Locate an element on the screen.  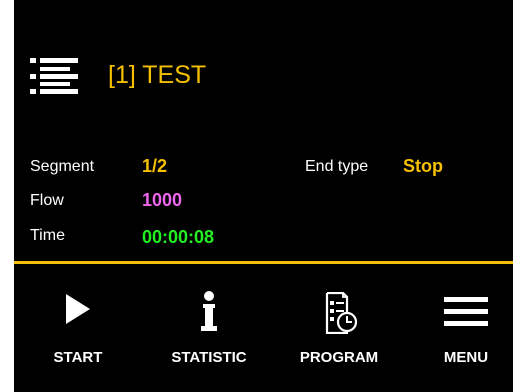
segment-label: Segment is located at coordinates (62, 166).